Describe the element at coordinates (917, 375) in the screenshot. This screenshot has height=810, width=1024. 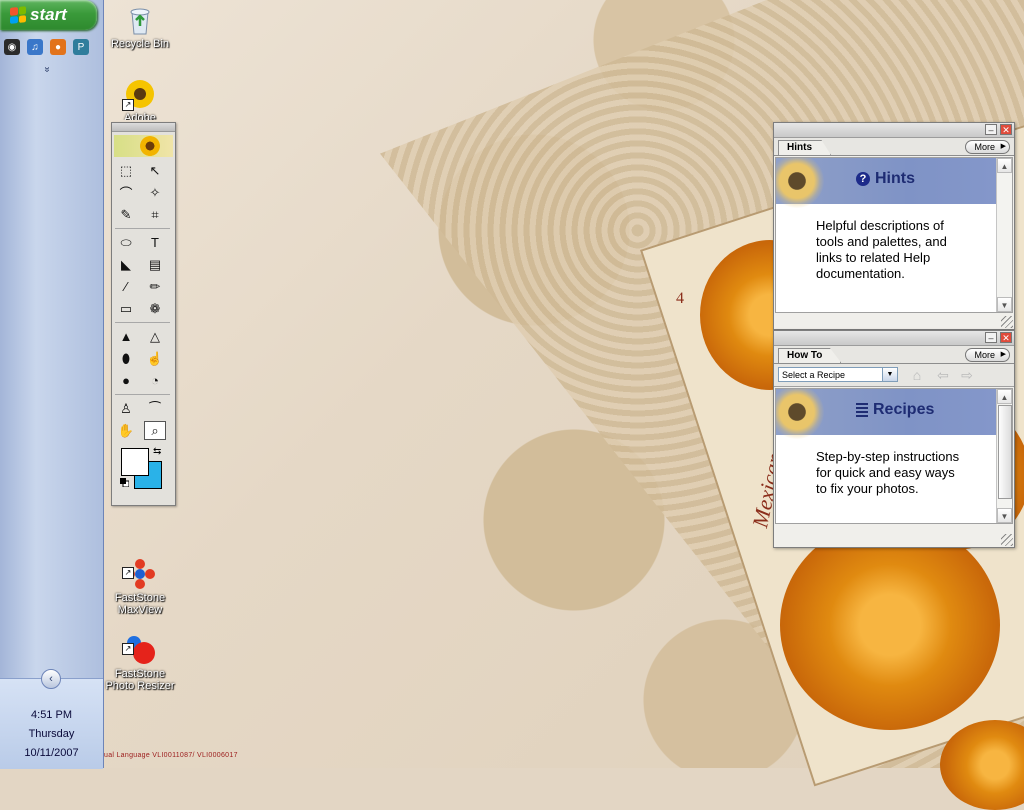
I see `home-icon: ⌂` at that location.